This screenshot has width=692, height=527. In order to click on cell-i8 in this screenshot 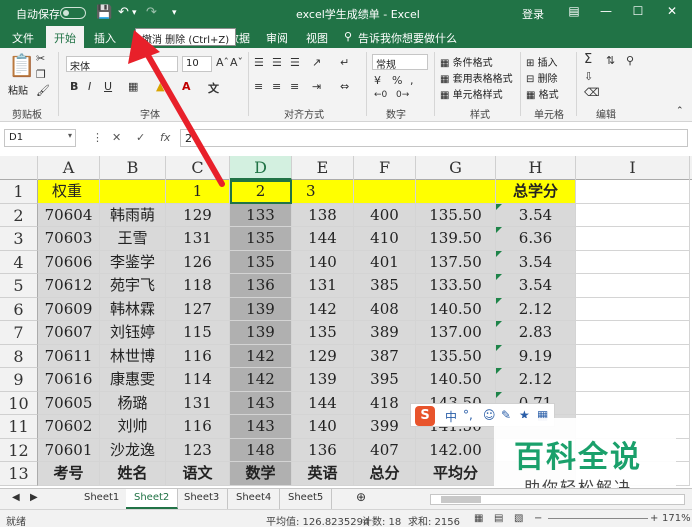, I will do `click(633, 356)`.